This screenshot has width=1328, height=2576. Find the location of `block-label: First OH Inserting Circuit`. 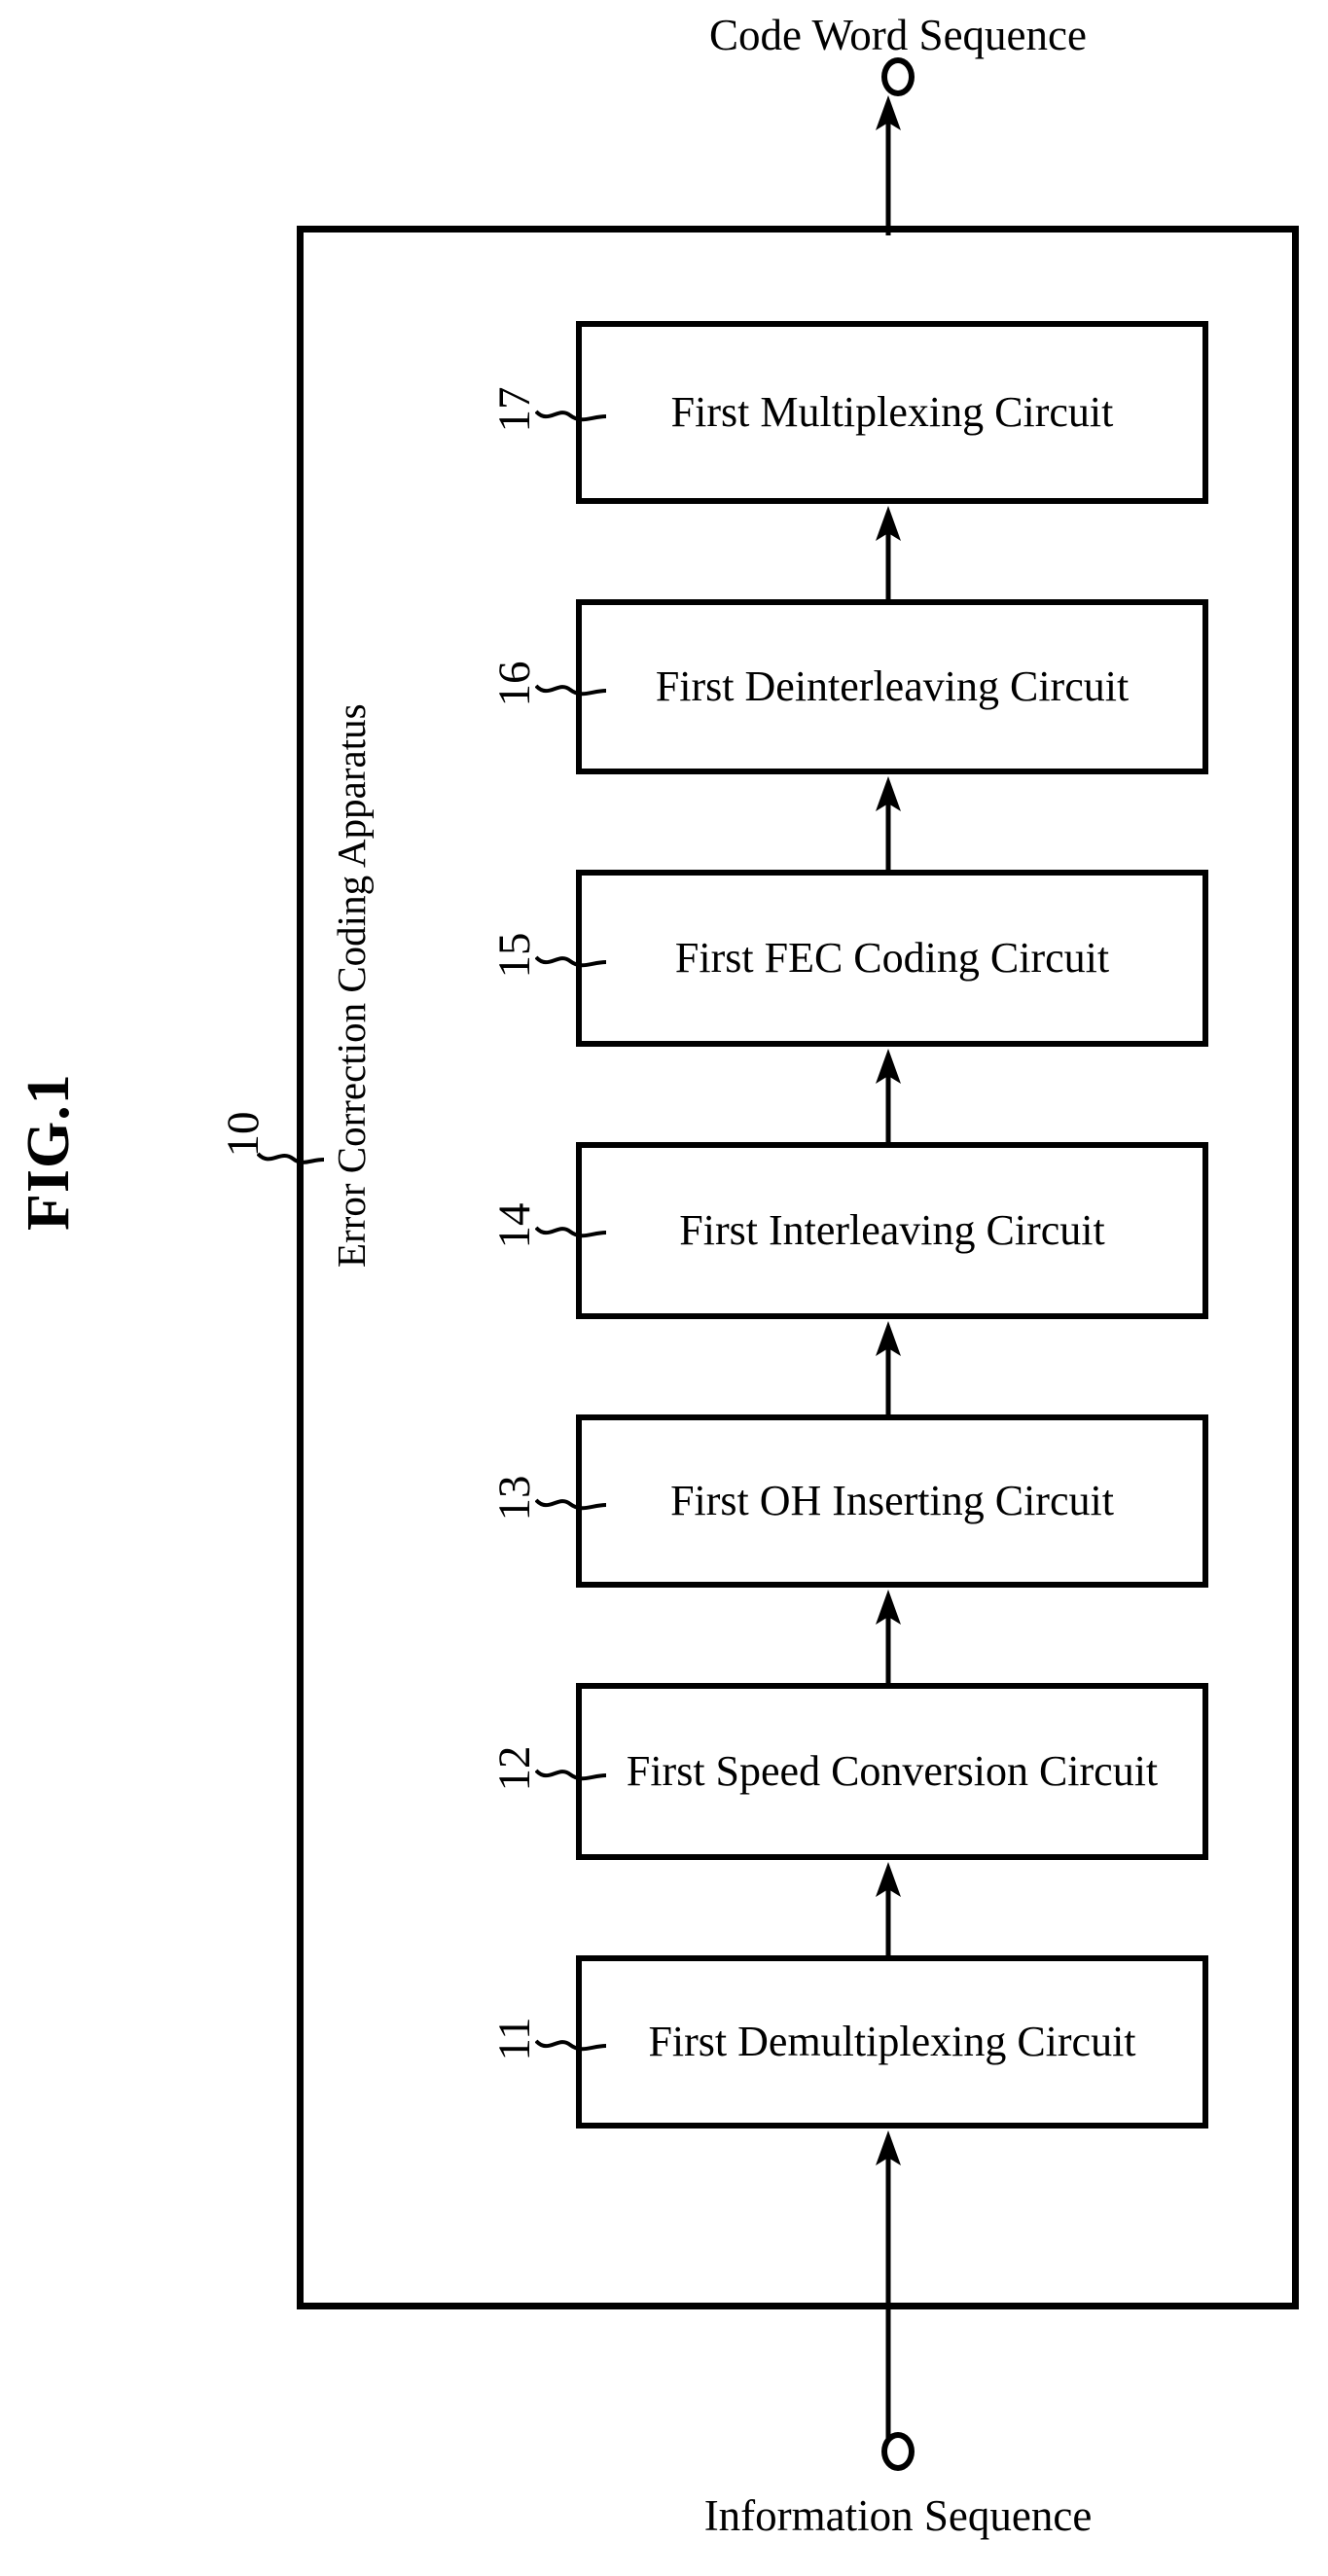

block-label: First OH Inserting Circuit is located at coordinates (892, 1501).